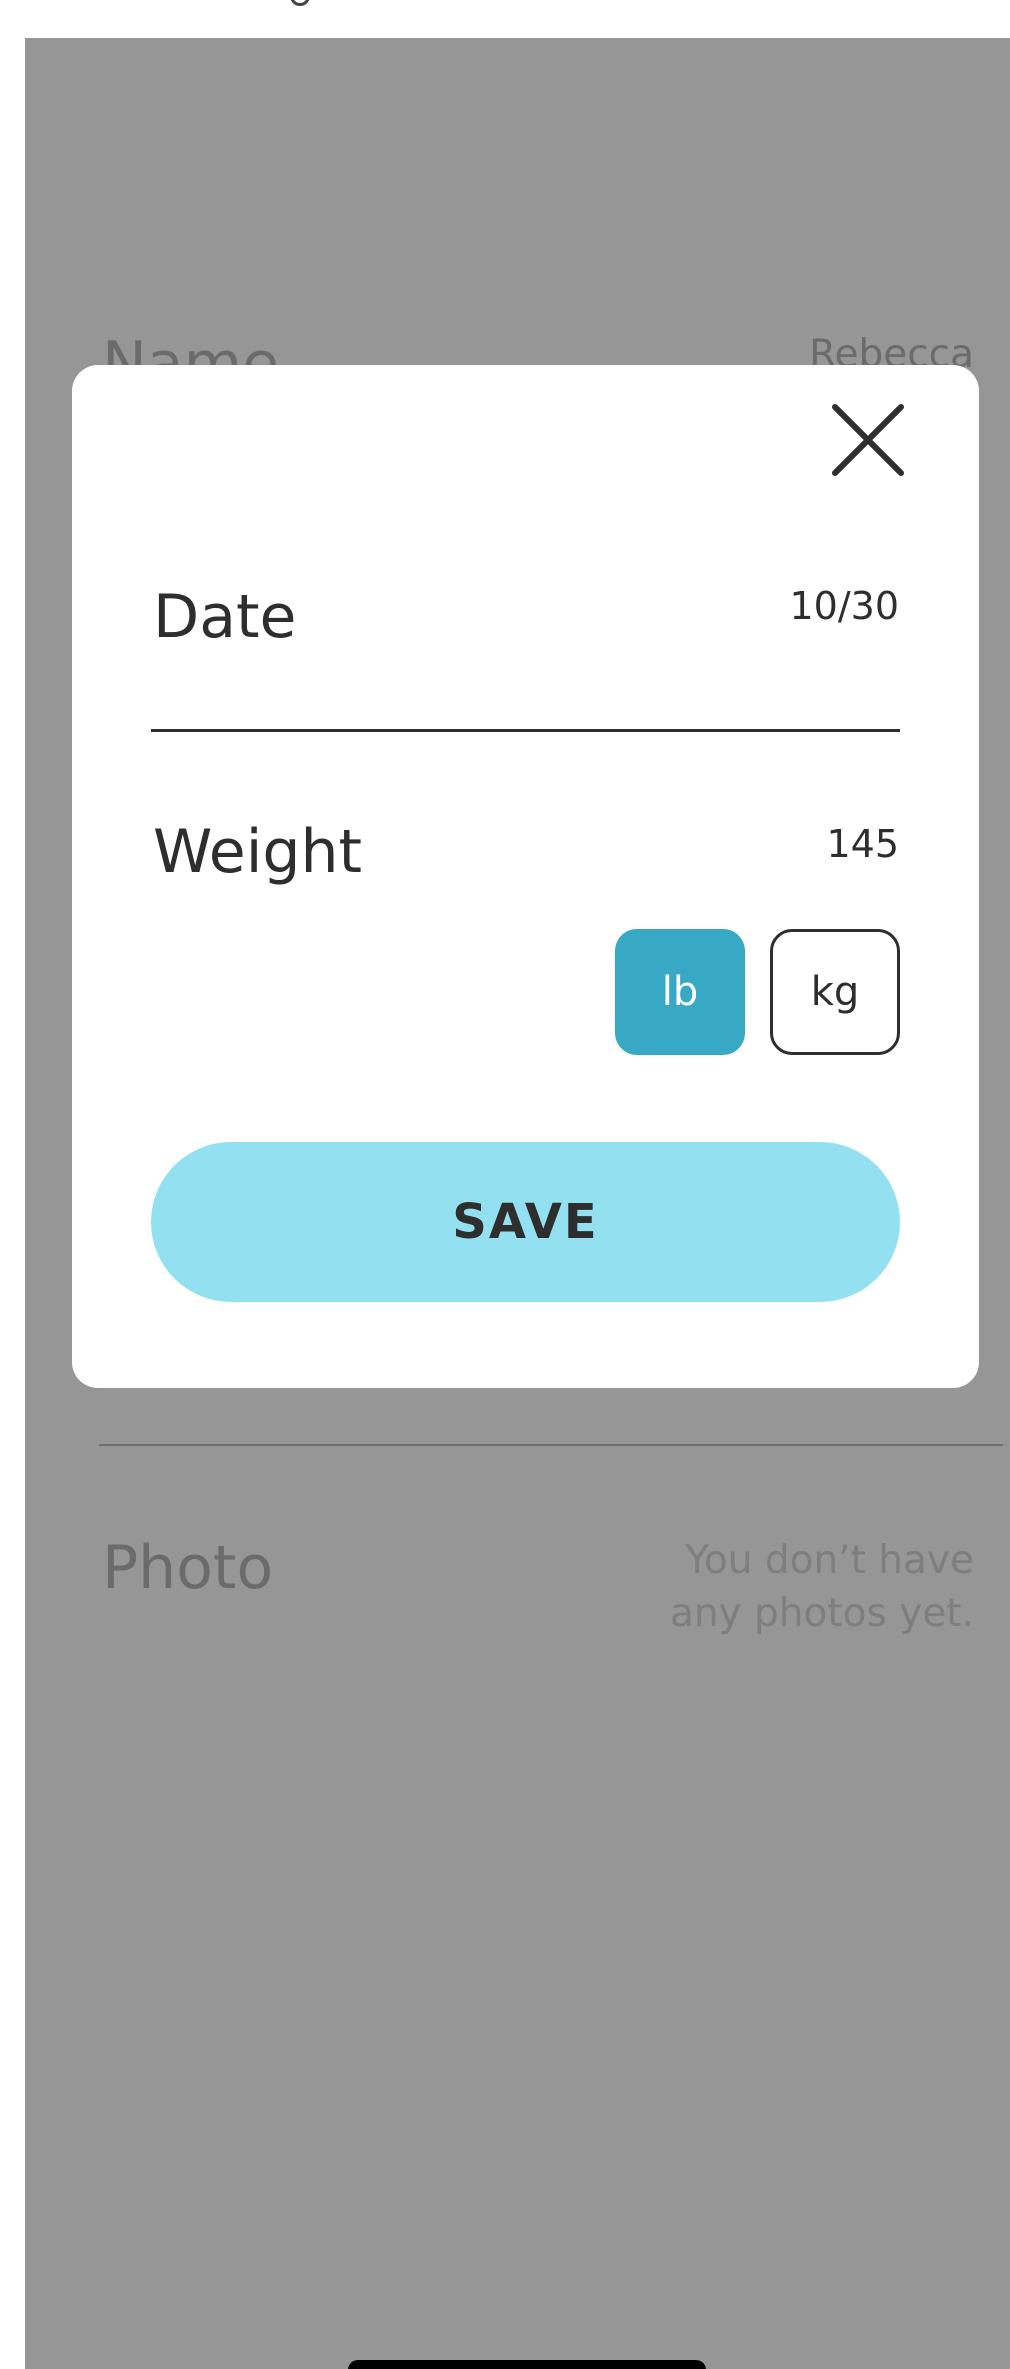 The image size is (1010, 2369). Describe the element at coordinates (844, 606) in the screenshot. I see `date-field: 10/30` at that location.